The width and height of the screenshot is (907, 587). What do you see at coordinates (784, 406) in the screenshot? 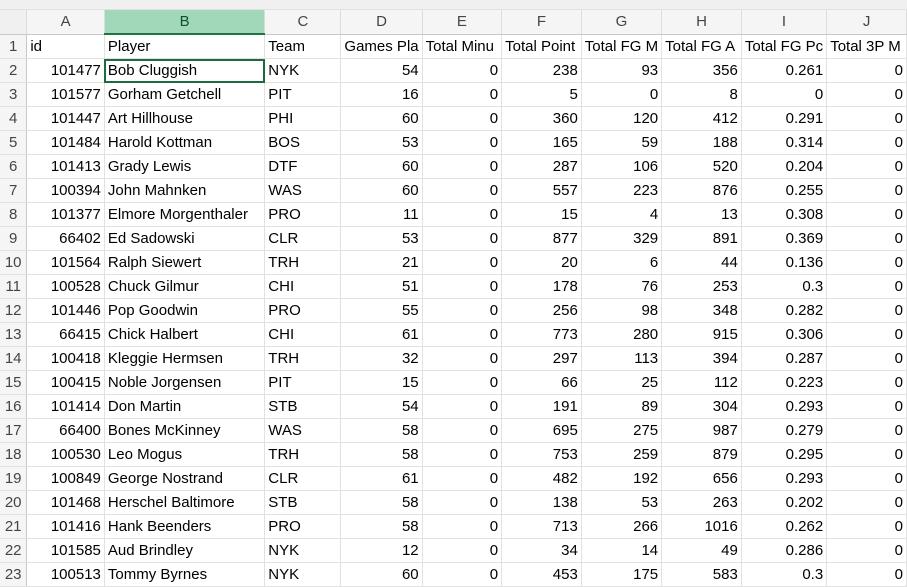
I see `cell: 0.293` at bounding box center [784, 406].